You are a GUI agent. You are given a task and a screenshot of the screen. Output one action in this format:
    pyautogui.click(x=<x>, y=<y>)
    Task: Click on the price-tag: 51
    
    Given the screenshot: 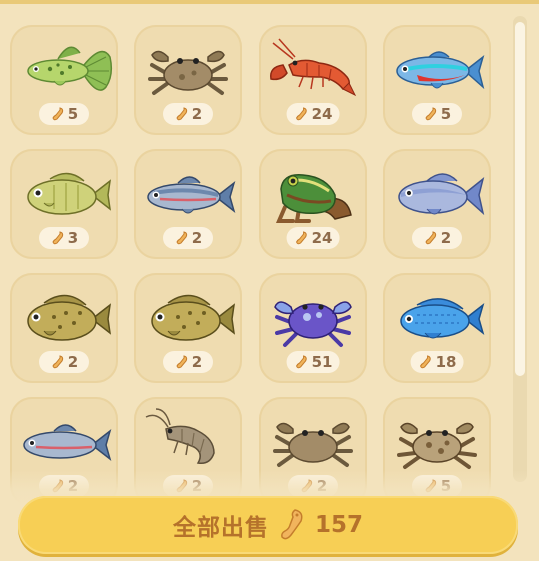 What is the action you would take?
    pyautogui.click(x=313, y=362)
    